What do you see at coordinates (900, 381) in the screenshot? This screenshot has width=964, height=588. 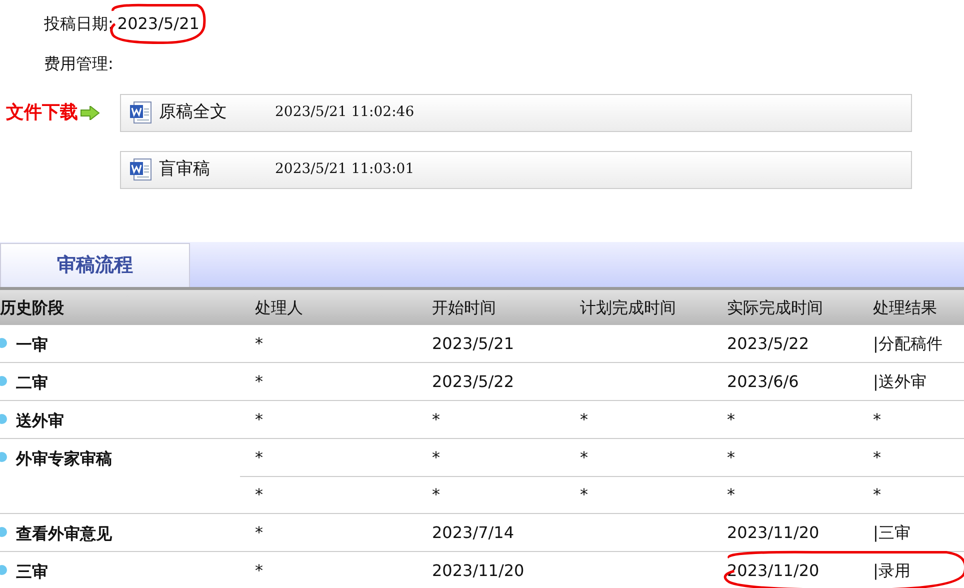 I see `table-cell-text: |送外审` at bounding box center [900, 381].